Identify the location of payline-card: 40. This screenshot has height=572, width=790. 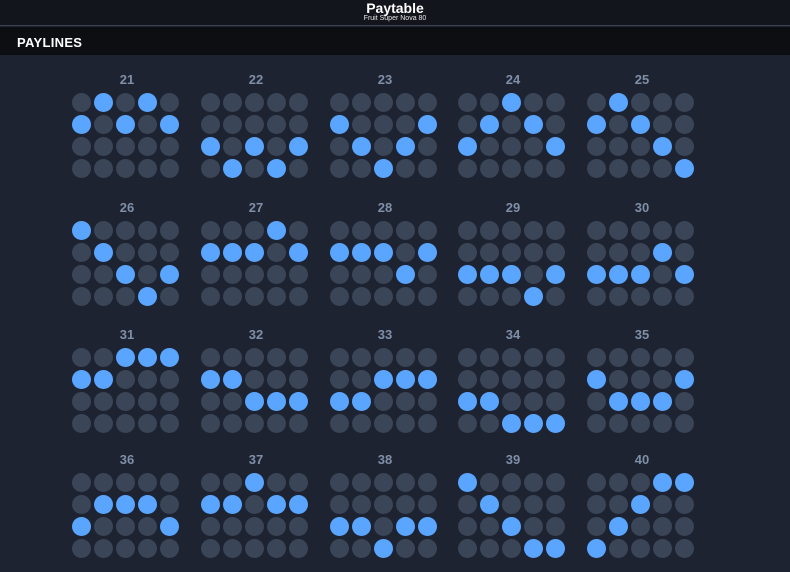
(642, 508).